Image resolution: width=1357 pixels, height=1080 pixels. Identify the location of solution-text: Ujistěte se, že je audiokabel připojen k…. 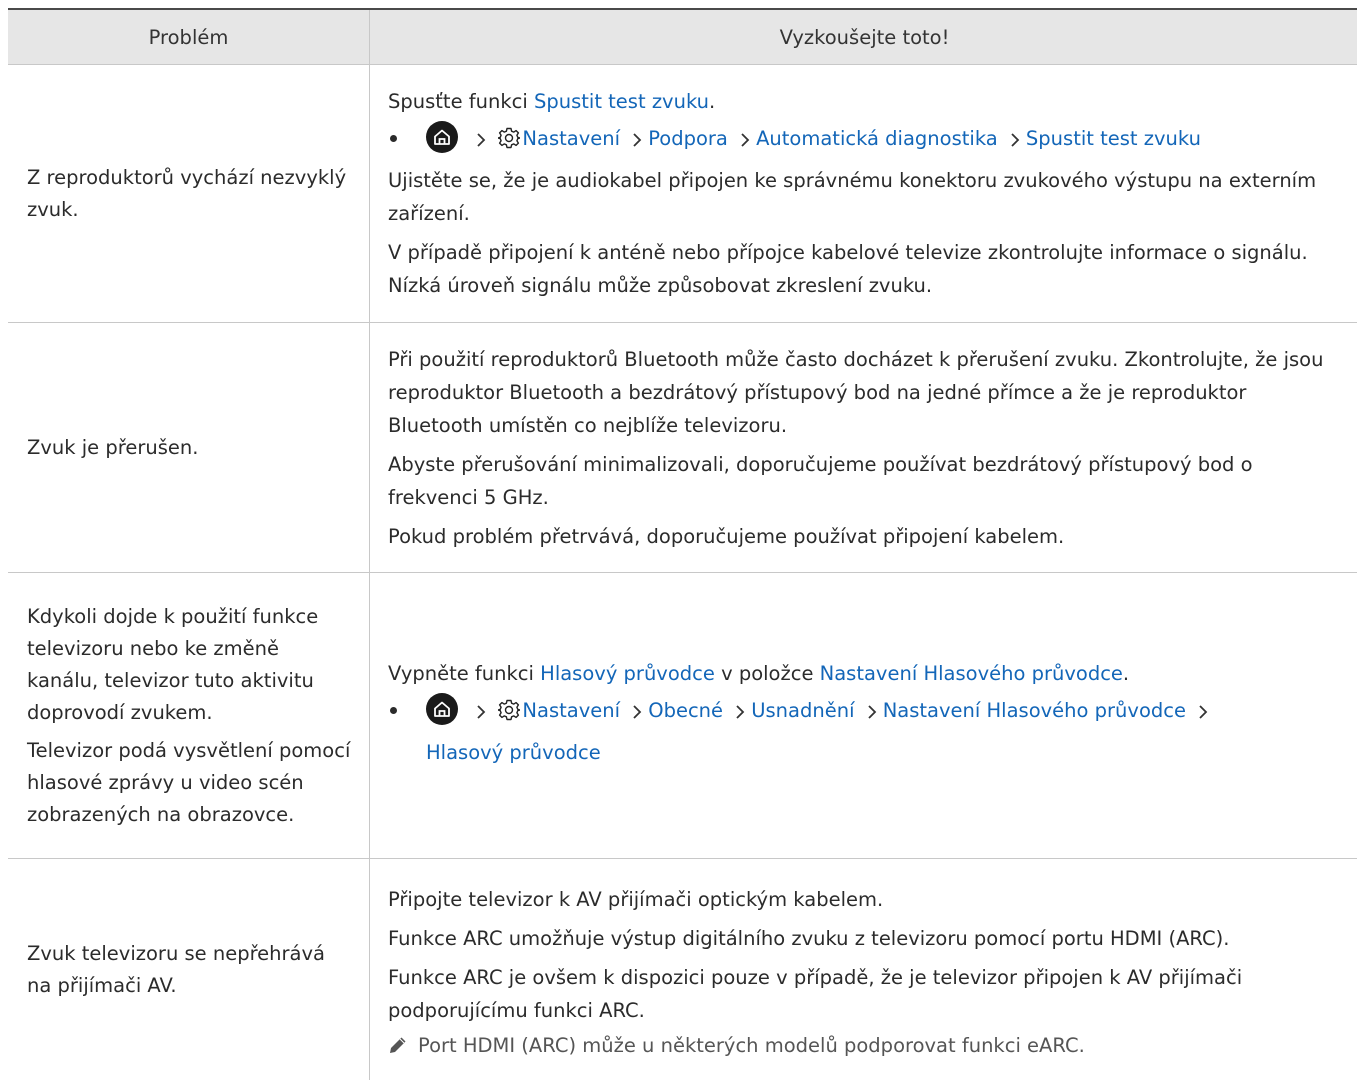
(852, 197).